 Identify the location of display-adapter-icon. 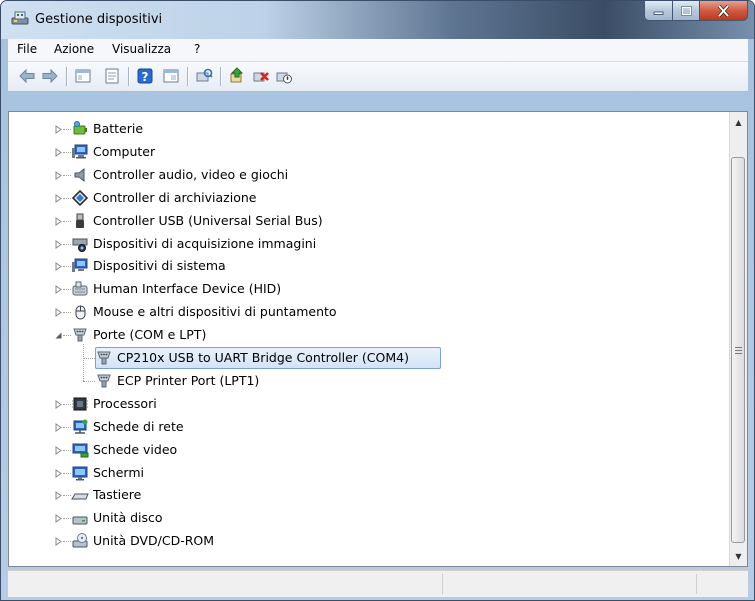
(80, 450).